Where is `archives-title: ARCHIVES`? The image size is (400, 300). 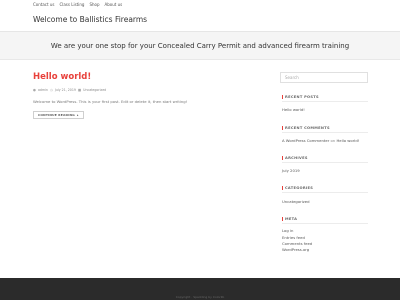
archives-title: ARCHIVES is located at coordinates (295, 158).